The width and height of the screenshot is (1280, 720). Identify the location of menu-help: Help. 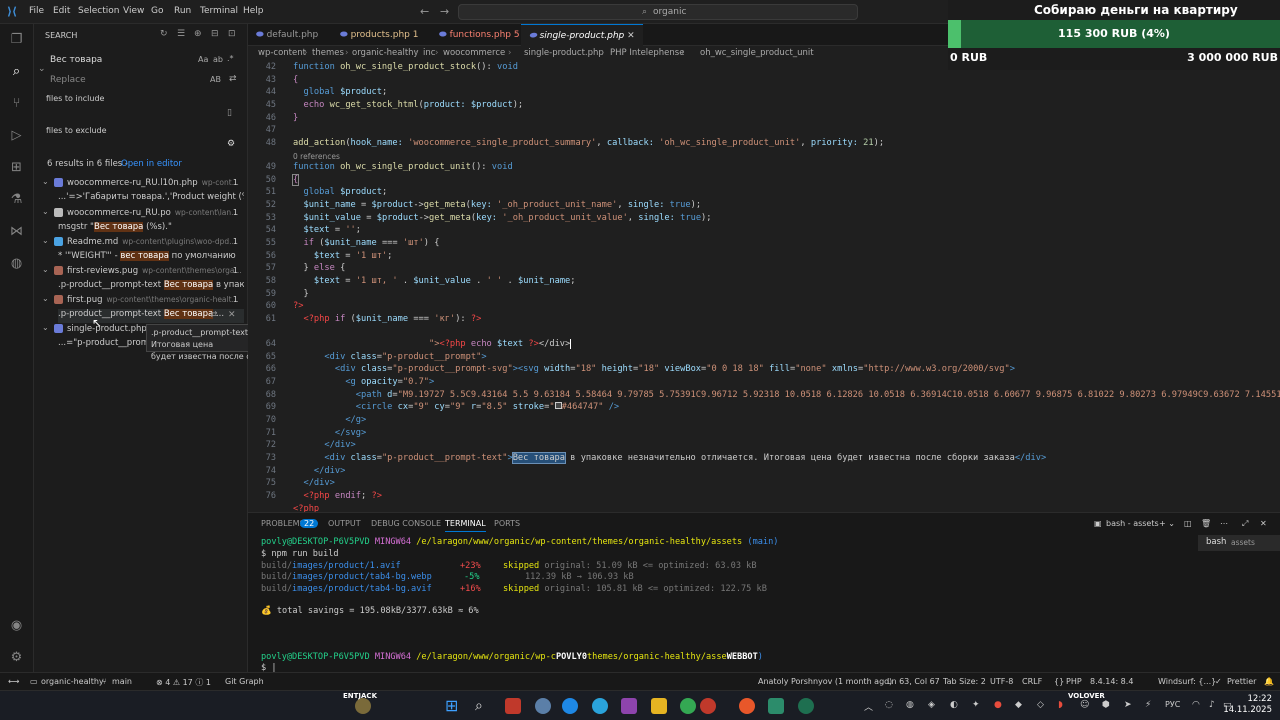
(253, 11).